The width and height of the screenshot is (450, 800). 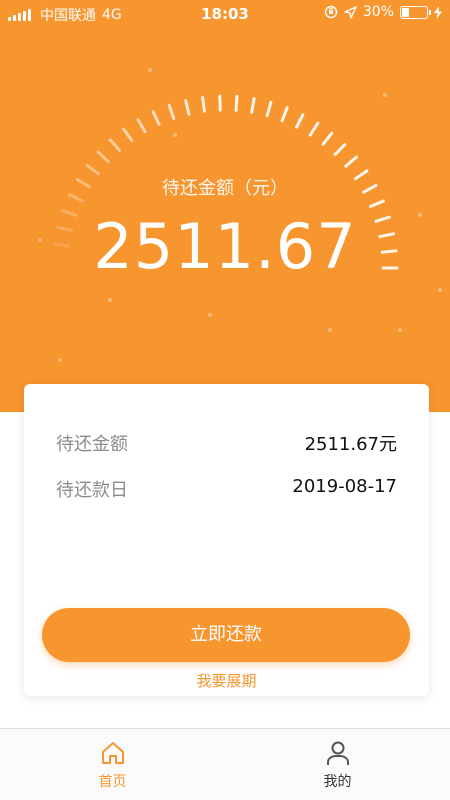 I want to click on pay-now-button: 立即还款, so click(x=226, y=635).